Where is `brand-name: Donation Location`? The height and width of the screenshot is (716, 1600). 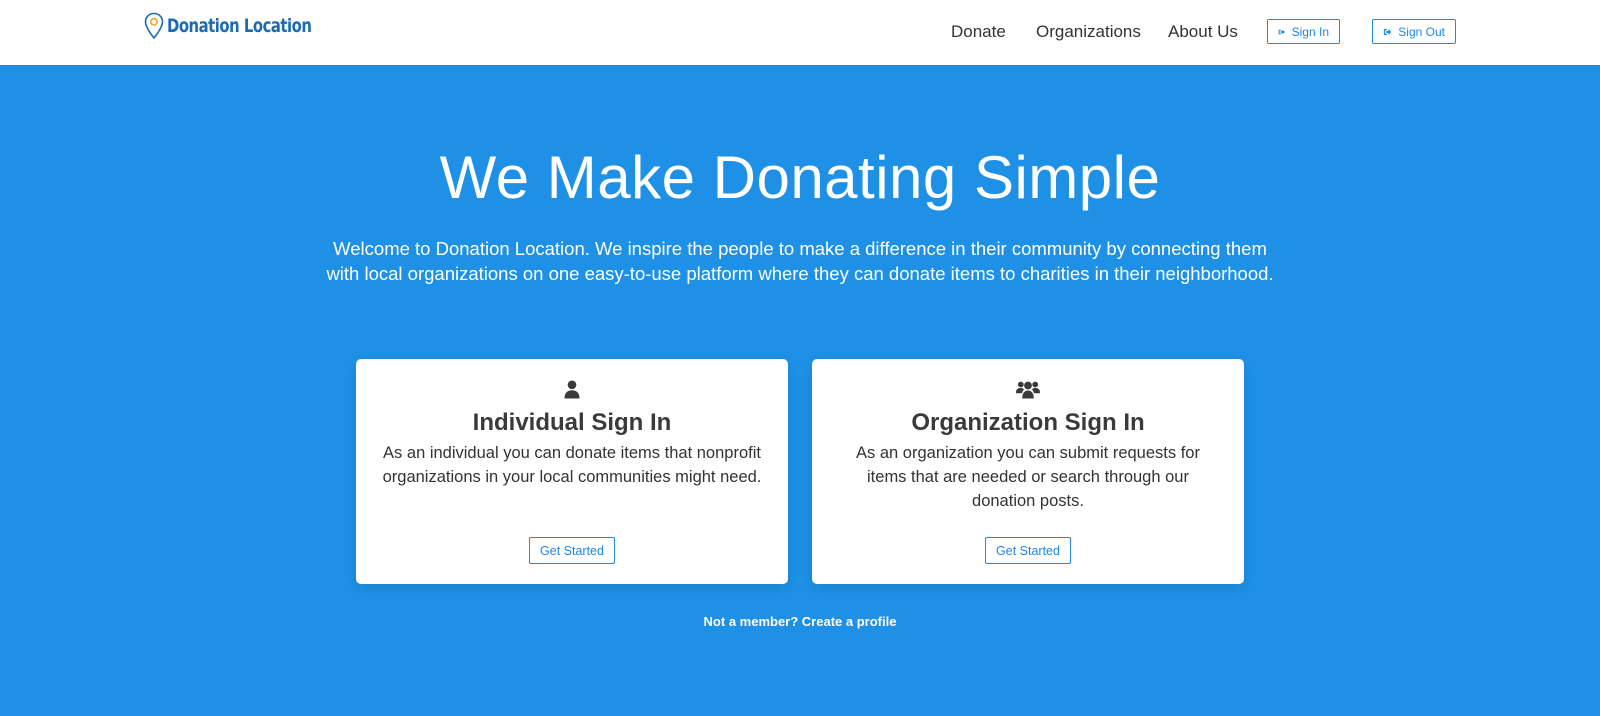 brand-name: Donation Location is located at coordinates (239, 26).